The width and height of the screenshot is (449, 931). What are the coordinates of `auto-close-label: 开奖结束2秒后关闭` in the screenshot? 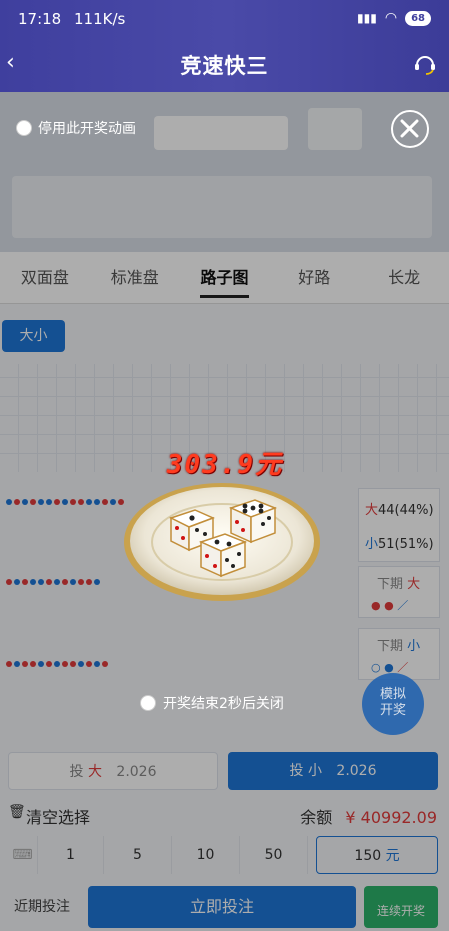 It's located at (223, 704).